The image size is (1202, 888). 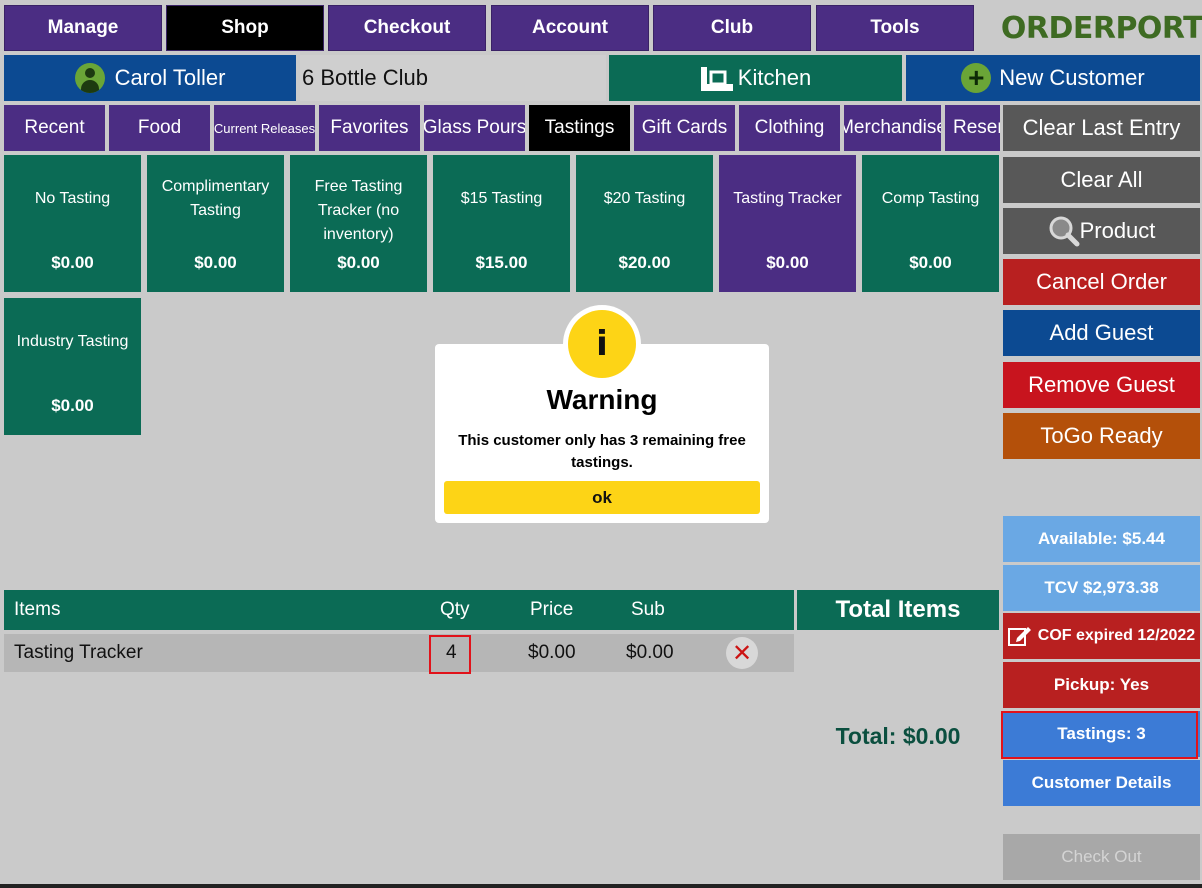 I want to click on check-out-button: Check Out, so click(x=1101, y=857).